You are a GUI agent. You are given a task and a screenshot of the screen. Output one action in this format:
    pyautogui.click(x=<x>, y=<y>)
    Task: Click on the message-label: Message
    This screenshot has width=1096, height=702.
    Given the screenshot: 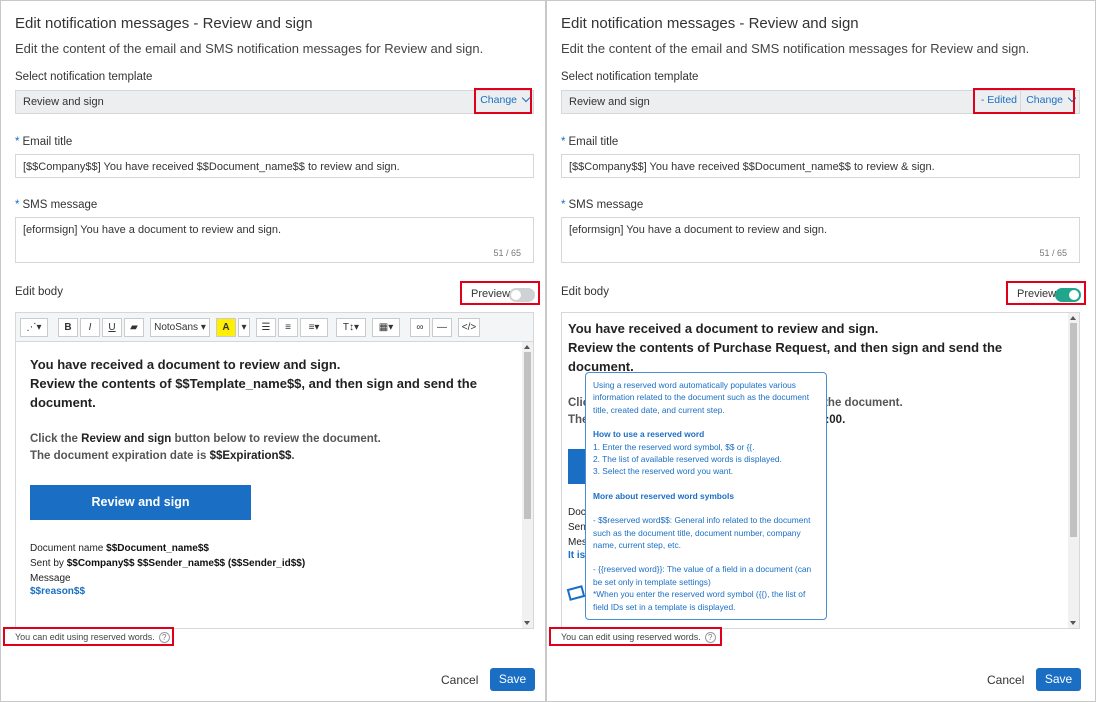 What is the action you would take?
    pyautogui.click(x=50, y=578)
    